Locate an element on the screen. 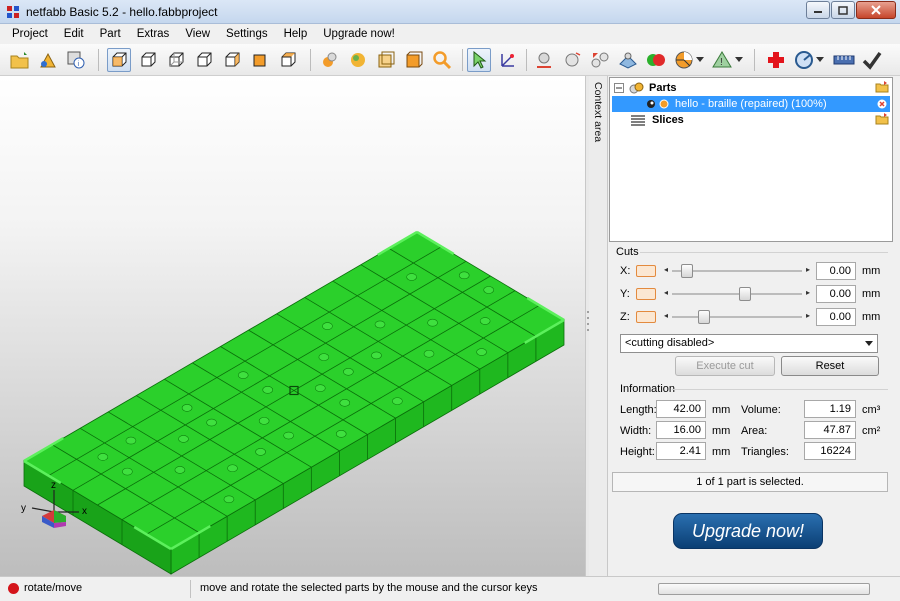 The height and width of the screenshot is (601, 900). view-left-button is located at coordinates (204, 60).